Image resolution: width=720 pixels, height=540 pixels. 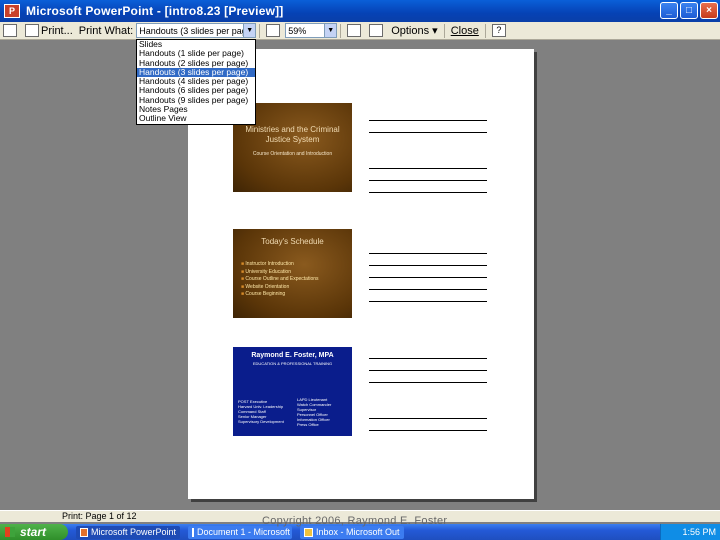 What do you see at coordinates (292, 241) in the screenshot?
I see `slide-title: Today's Schedule` at bounding box center [292, 241].